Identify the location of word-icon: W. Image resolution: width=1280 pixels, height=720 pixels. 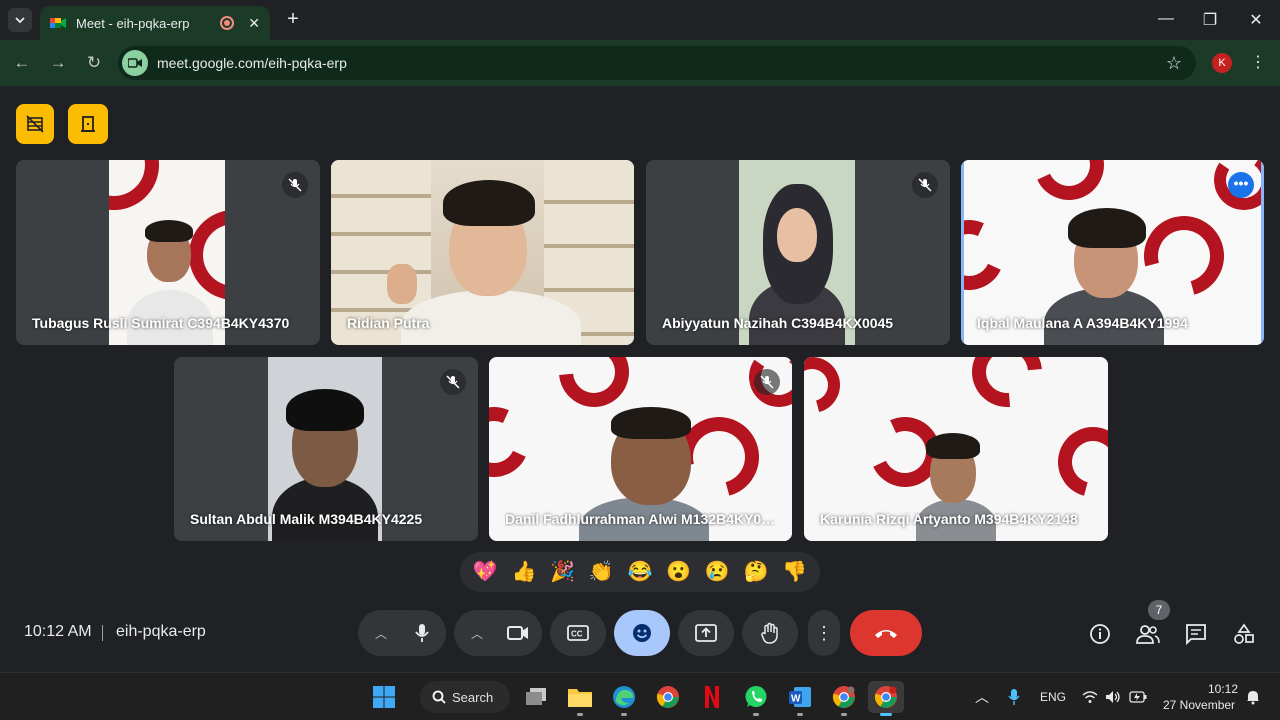
(800, 697).